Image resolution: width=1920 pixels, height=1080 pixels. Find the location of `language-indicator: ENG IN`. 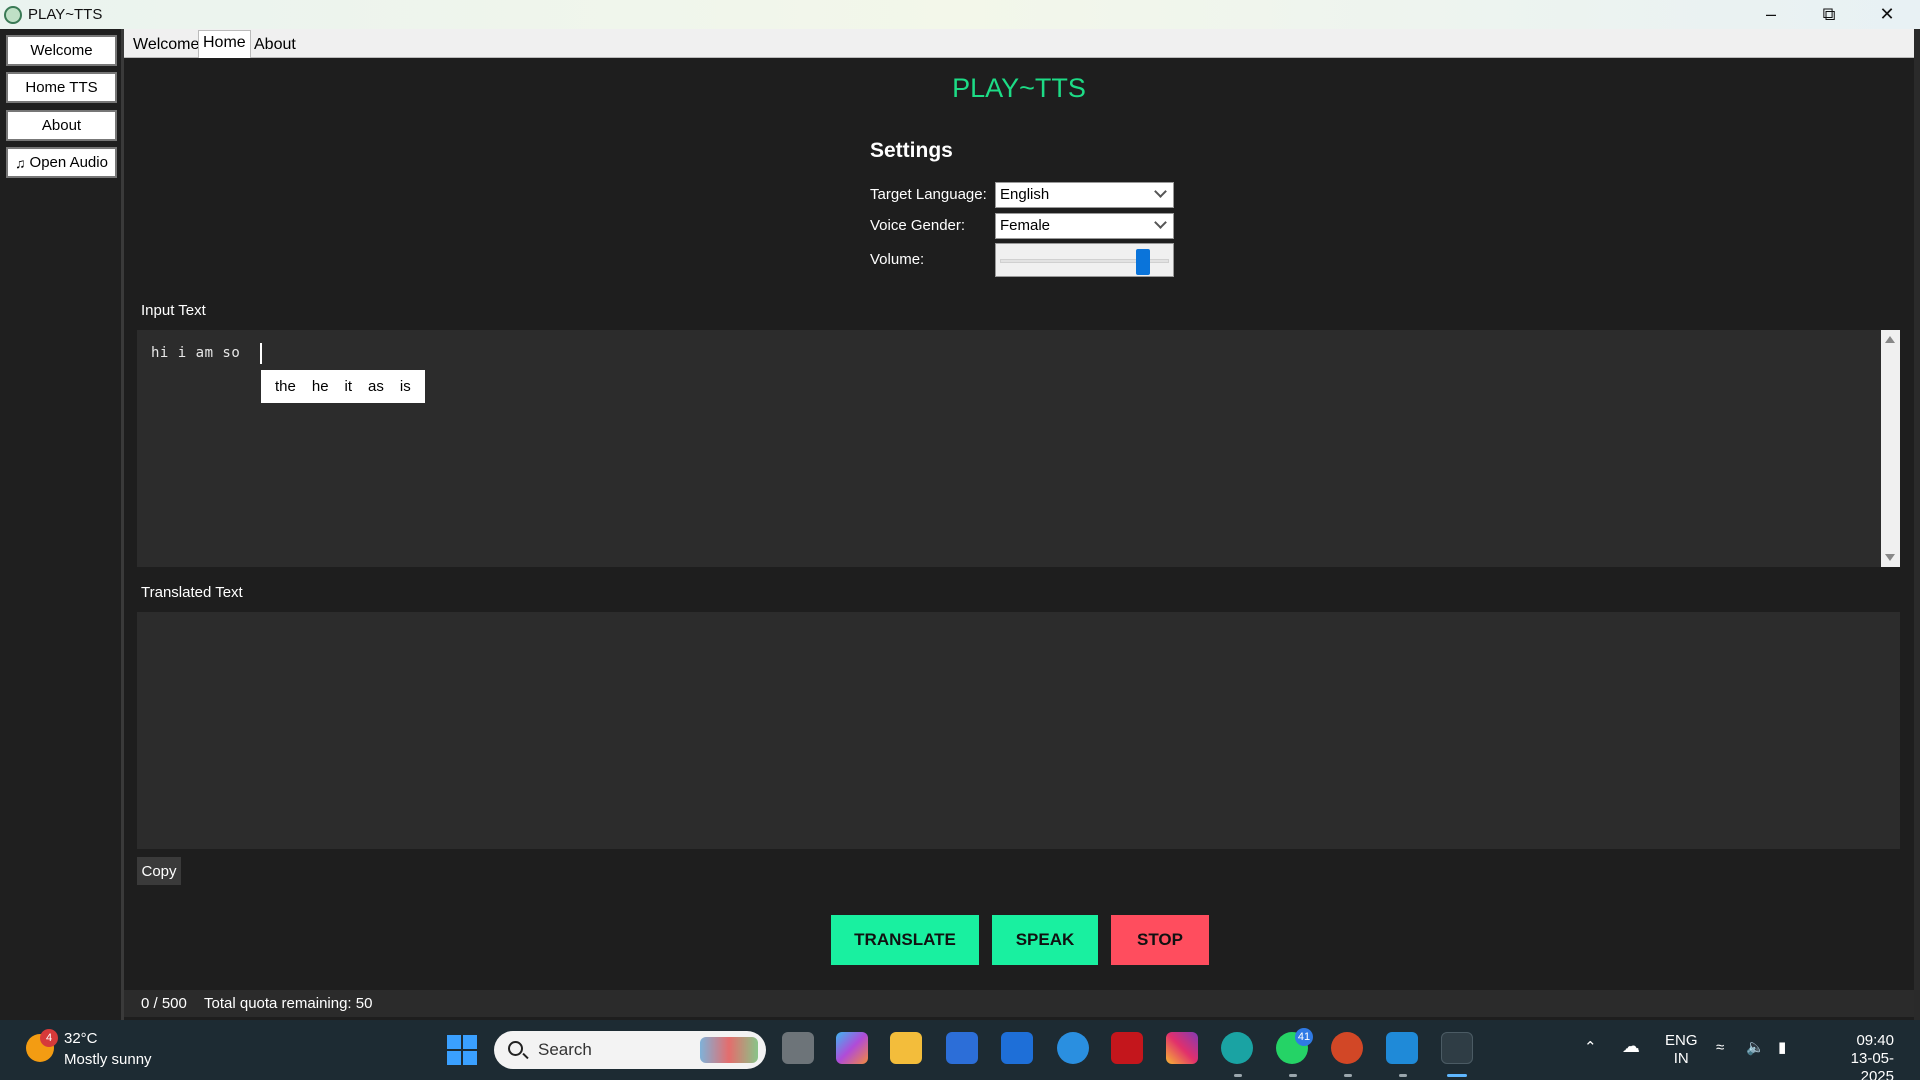

language-indicator: ENG IN is located at coordinates (1681, 1050).